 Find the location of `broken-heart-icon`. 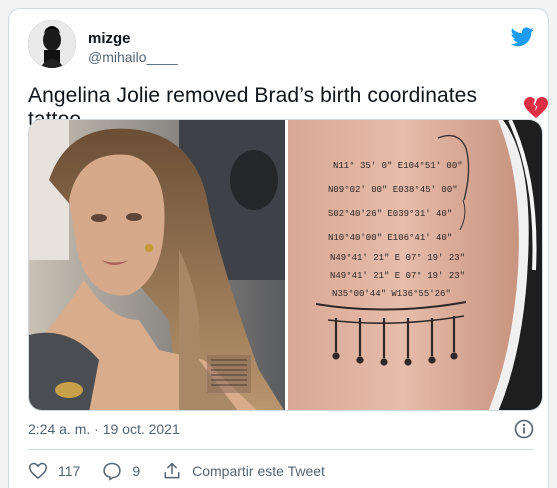

broken-heart-icon is located at coordinates (536, 108).